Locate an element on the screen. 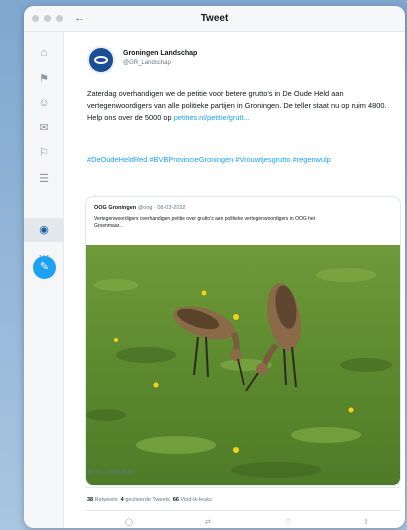  title-bar: ← Tweet is located at coordinates (214, 19).